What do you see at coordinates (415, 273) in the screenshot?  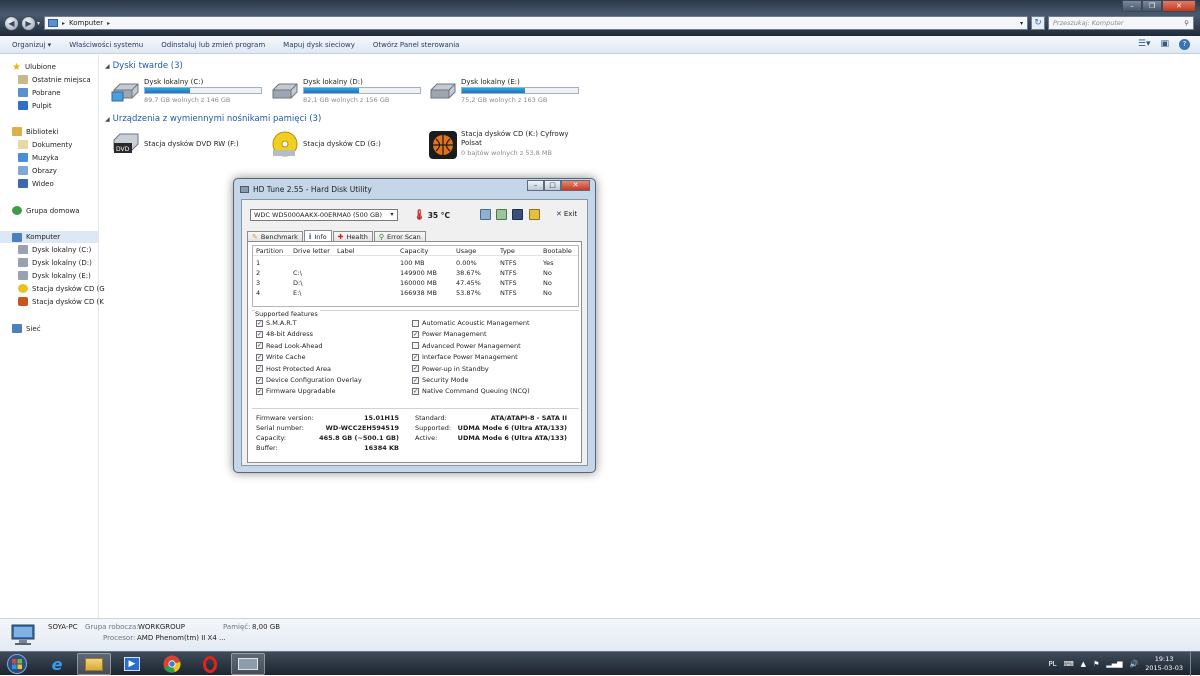 I see `table-row: 2 C:\ 149900 MB 38.67% NTFS No` at bounding box center [415, 273].